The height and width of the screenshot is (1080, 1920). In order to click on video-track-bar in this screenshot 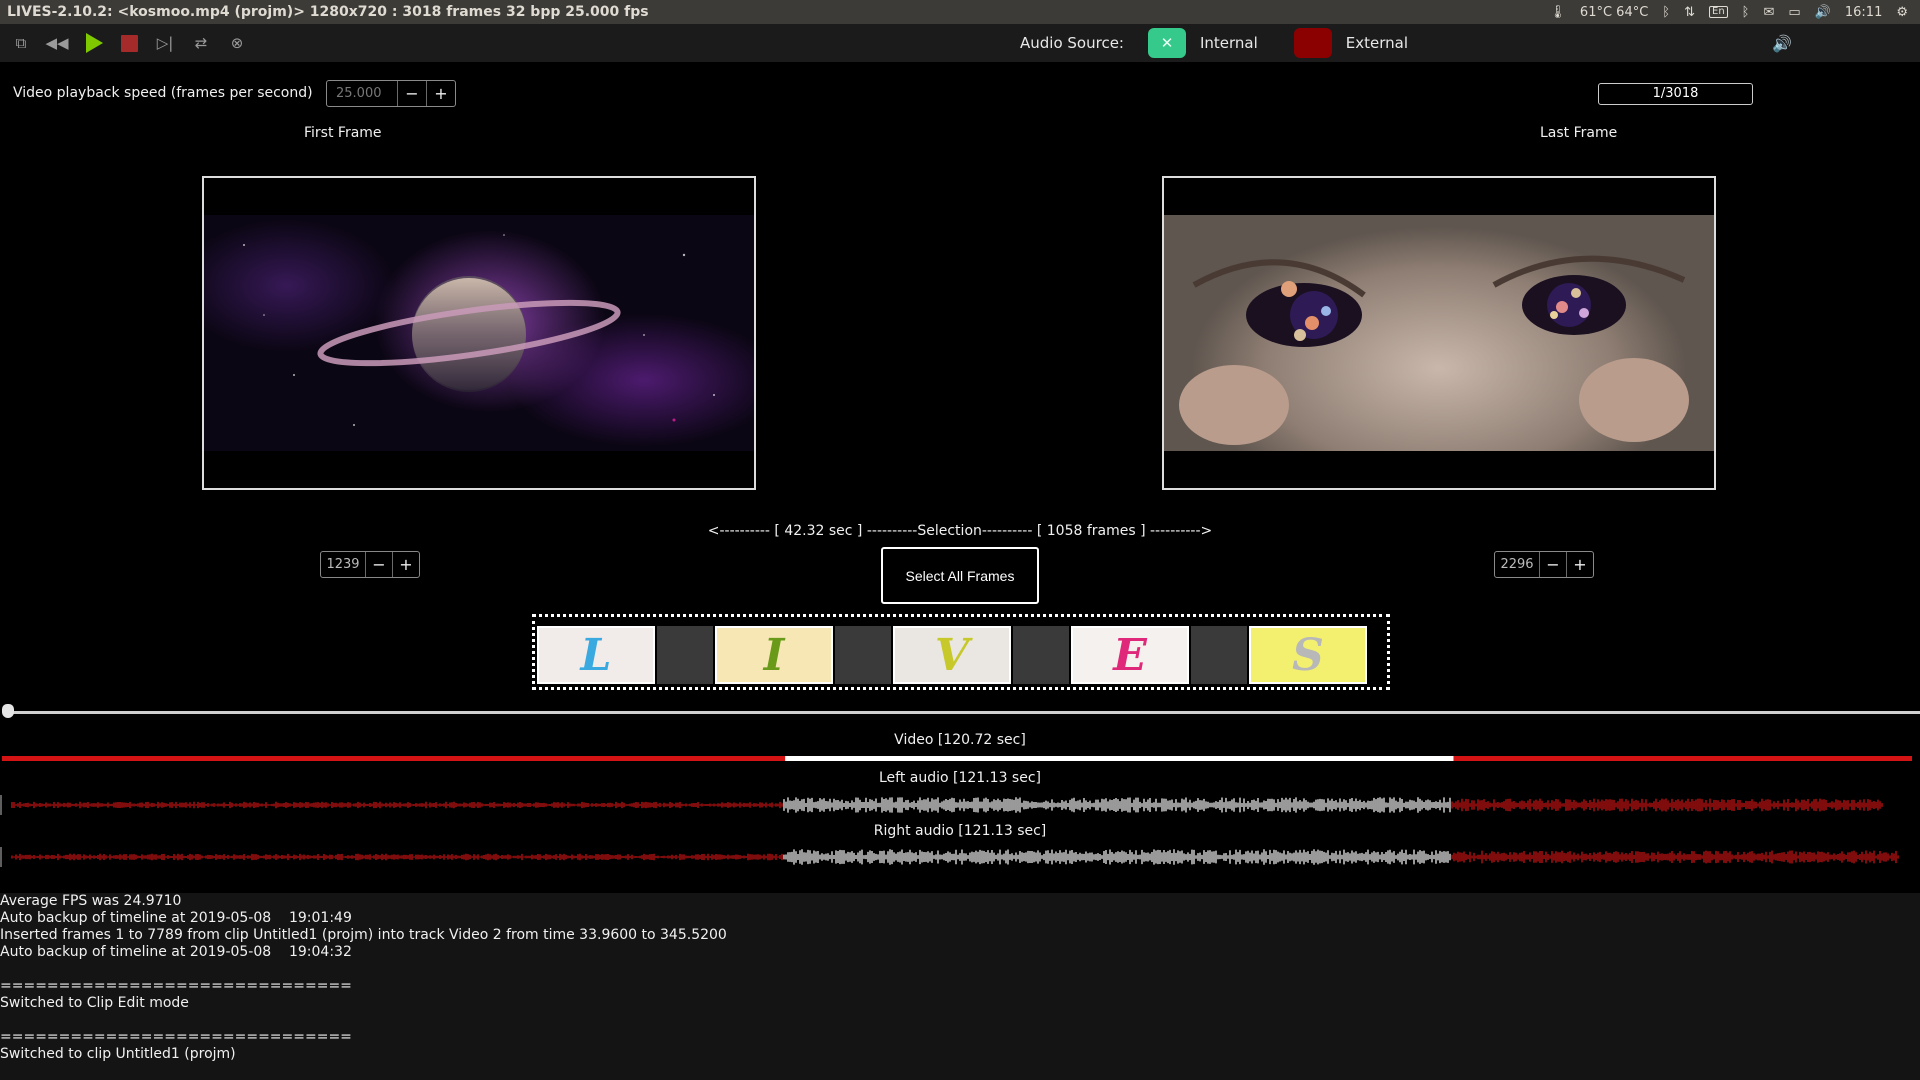, I will do `click(957, 758)`.